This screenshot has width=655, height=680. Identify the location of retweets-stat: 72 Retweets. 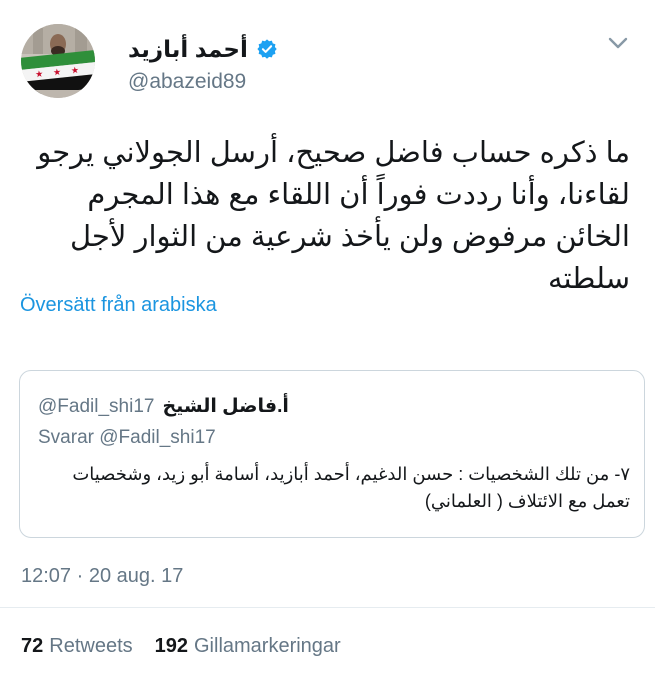
(77, 646).